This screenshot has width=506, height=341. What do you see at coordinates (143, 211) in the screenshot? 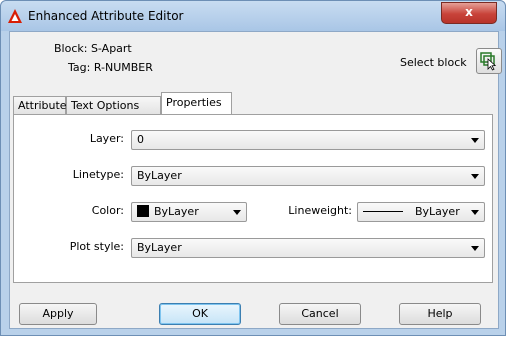
I see `color-swatch` at bounding box center [143, 211].